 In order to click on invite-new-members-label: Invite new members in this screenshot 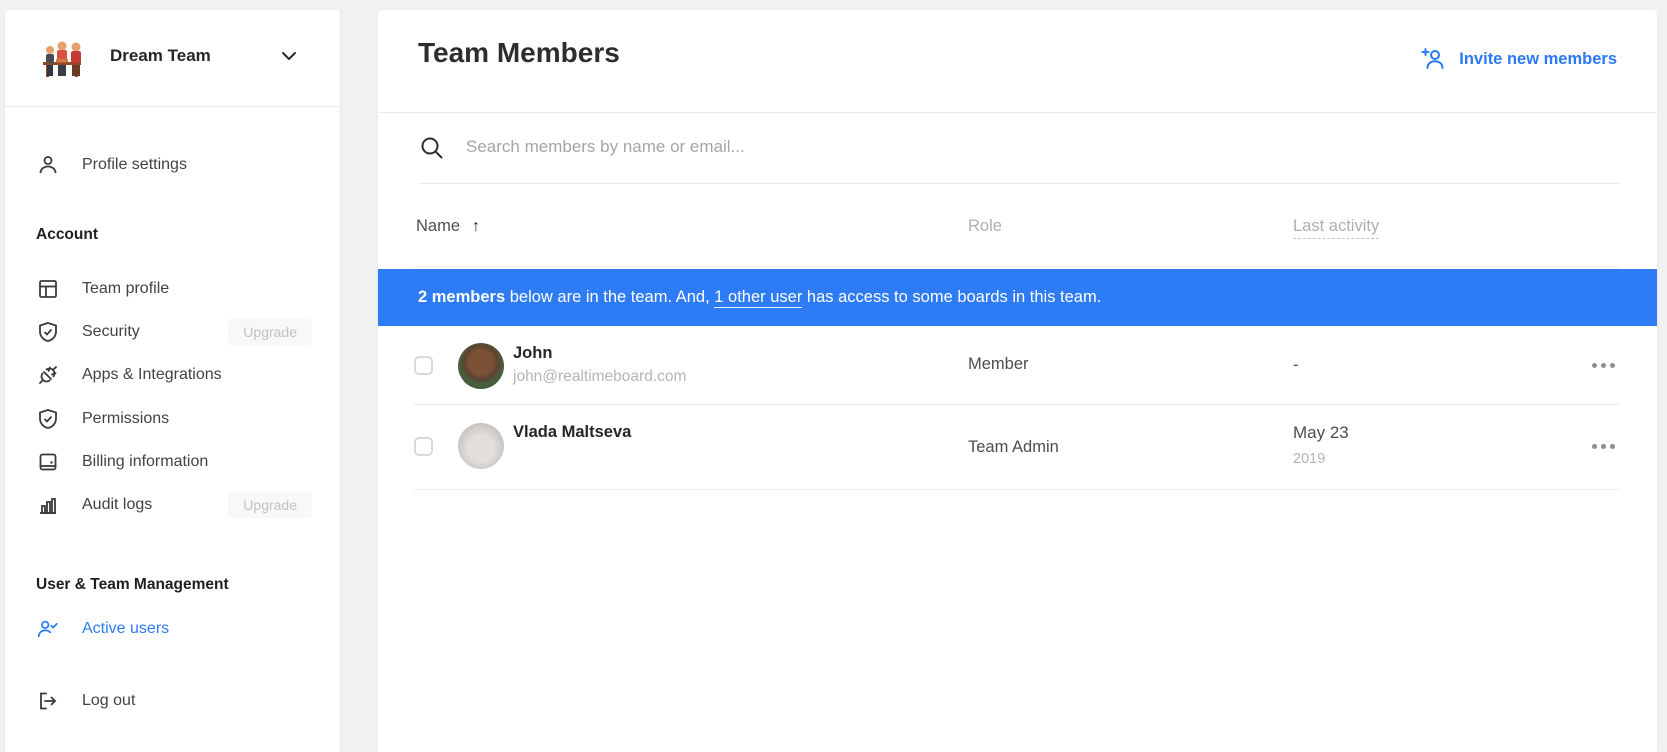, I will do `click(1538, 58)`.